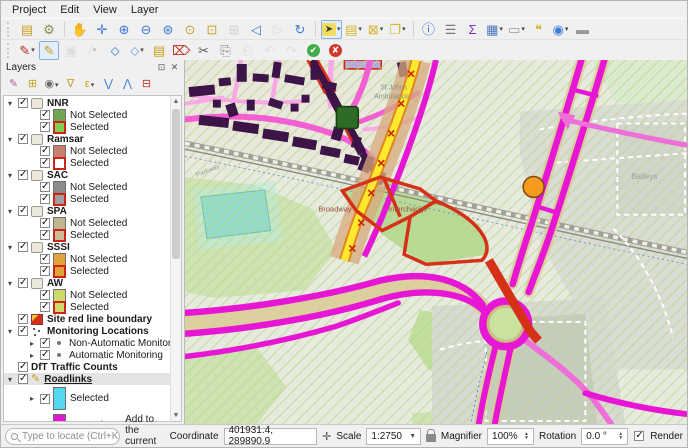 The image size is (688, 448). What do you see at coordinates (87, 367) in the screenshot?
I see `layer-item-dft-traffic-counts: DfT Traffic Counts` at bounding box center [87, 367].